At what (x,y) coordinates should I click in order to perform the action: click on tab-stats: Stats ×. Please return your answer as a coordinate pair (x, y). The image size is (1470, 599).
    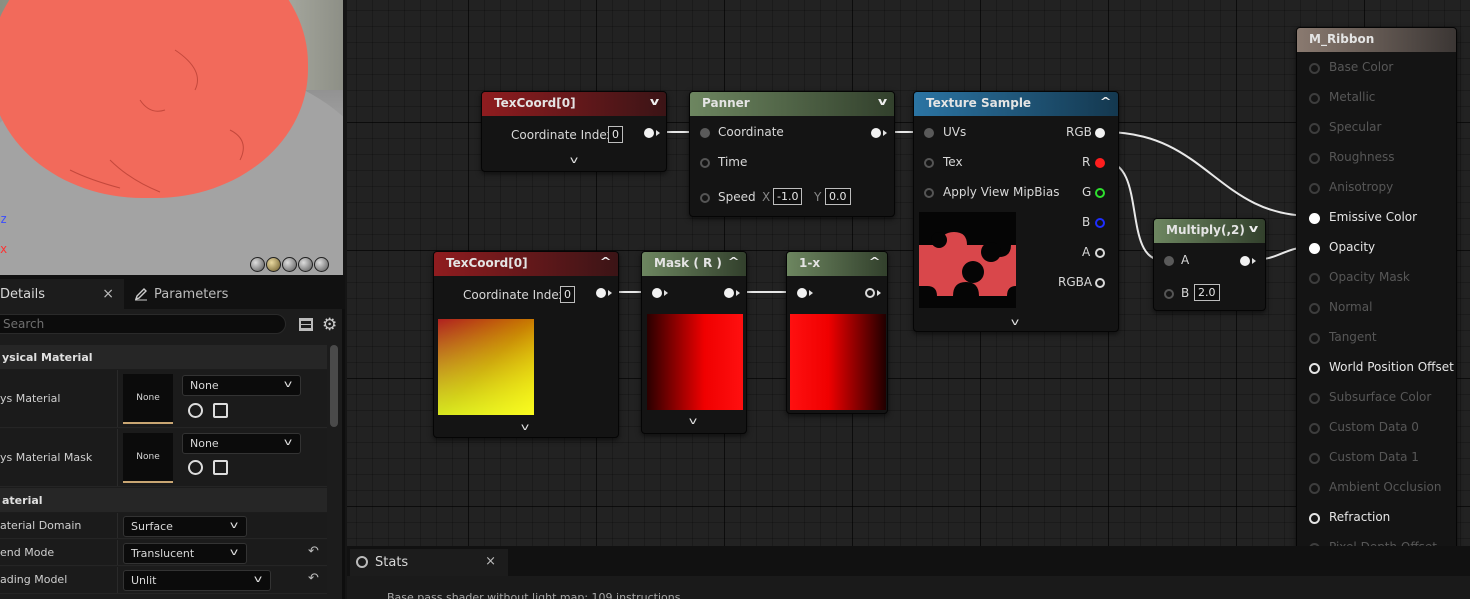
    Looking at the image, I should click on (429, 562).